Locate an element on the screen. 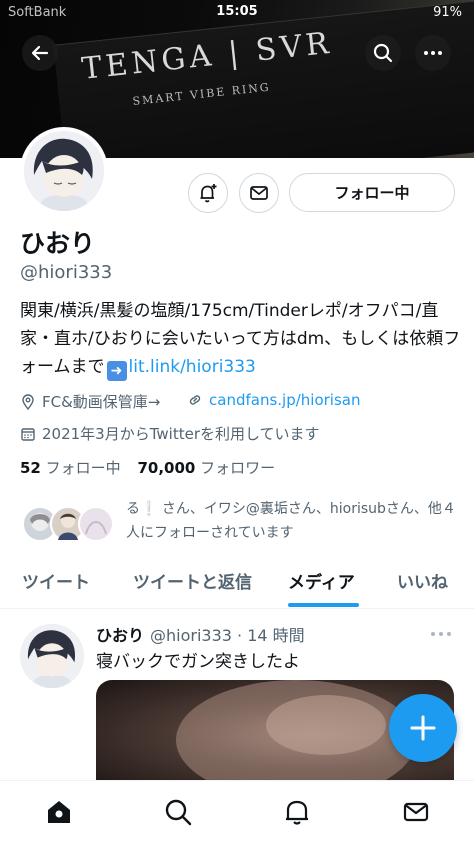 This screenshot has height=844, width=474. back-arrow-icon is located at coordinates (40, 53).